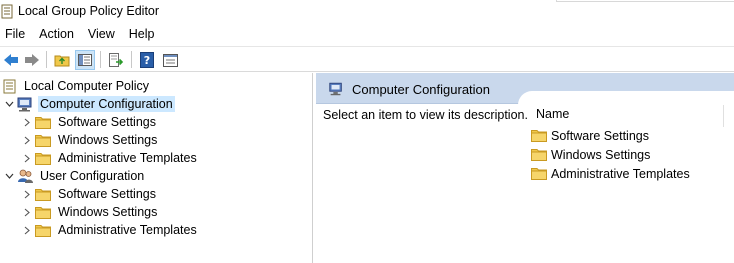 The image size is (734, 263). I want to click on title-bar-edge, so click(645, 1).